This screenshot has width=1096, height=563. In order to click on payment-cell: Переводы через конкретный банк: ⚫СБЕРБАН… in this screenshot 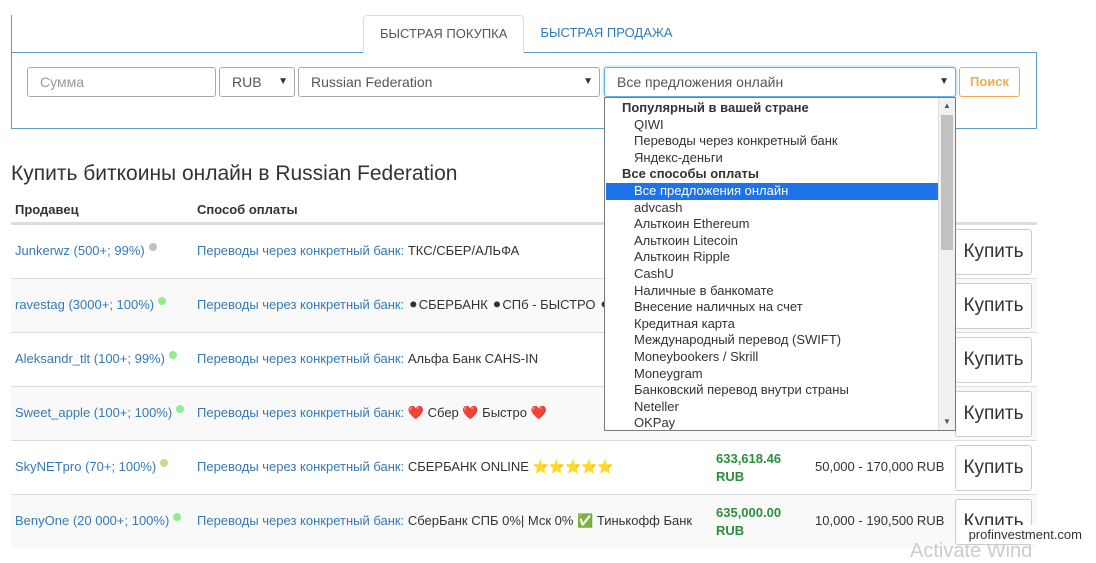, I will do `click(403, 305)`.